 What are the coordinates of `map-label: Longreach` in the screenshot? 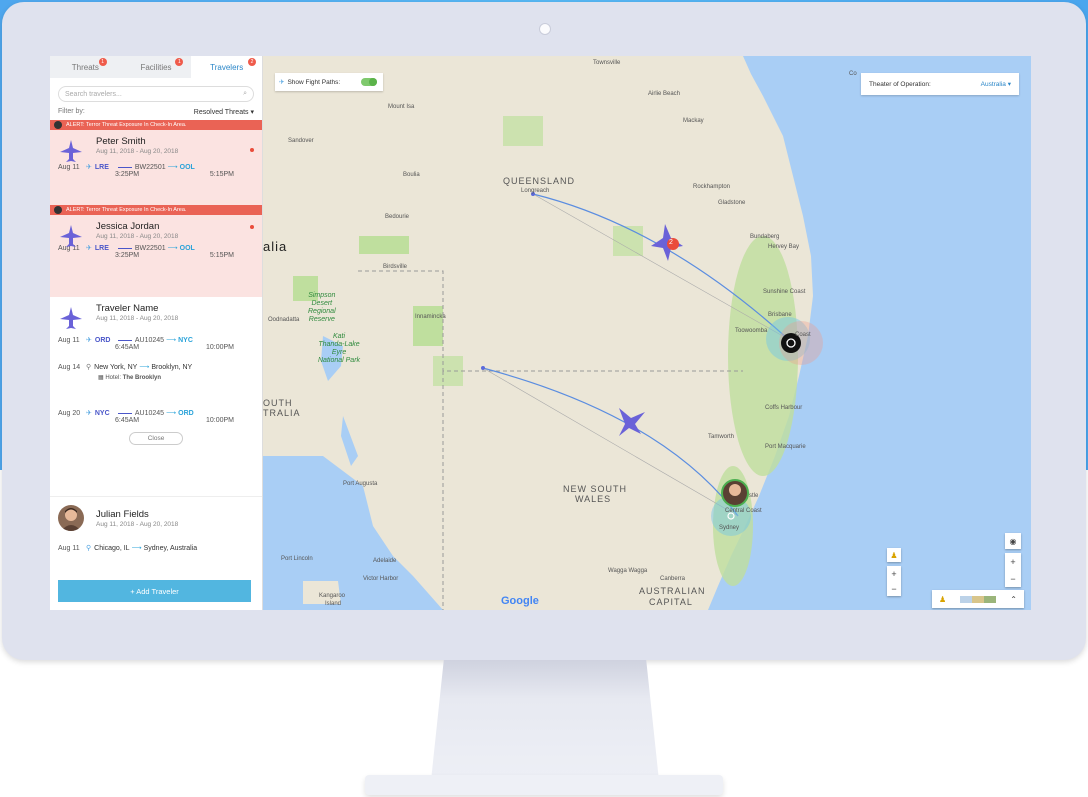 It's located at (535, 191).